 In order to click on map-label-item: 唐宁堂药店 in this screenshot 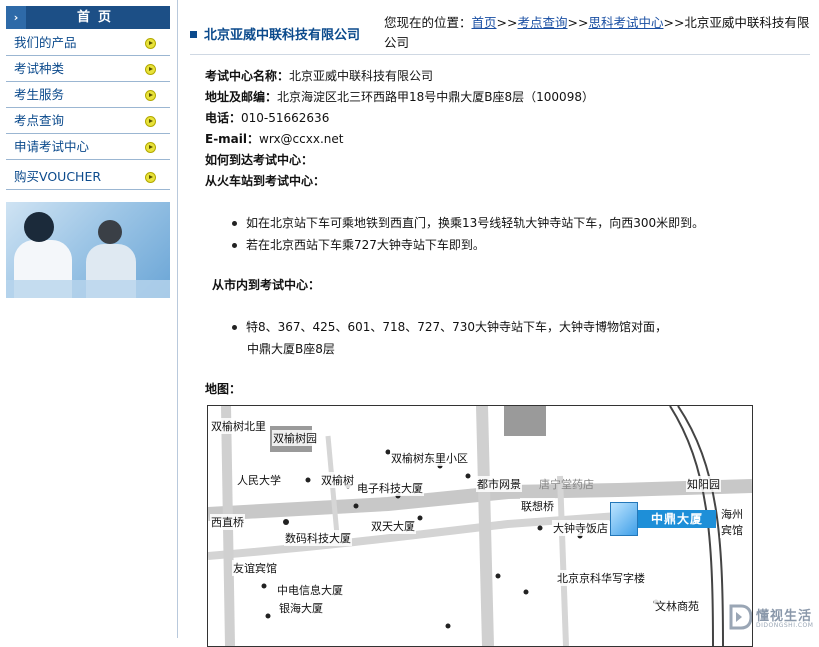, I will do `click(566, 484)`.